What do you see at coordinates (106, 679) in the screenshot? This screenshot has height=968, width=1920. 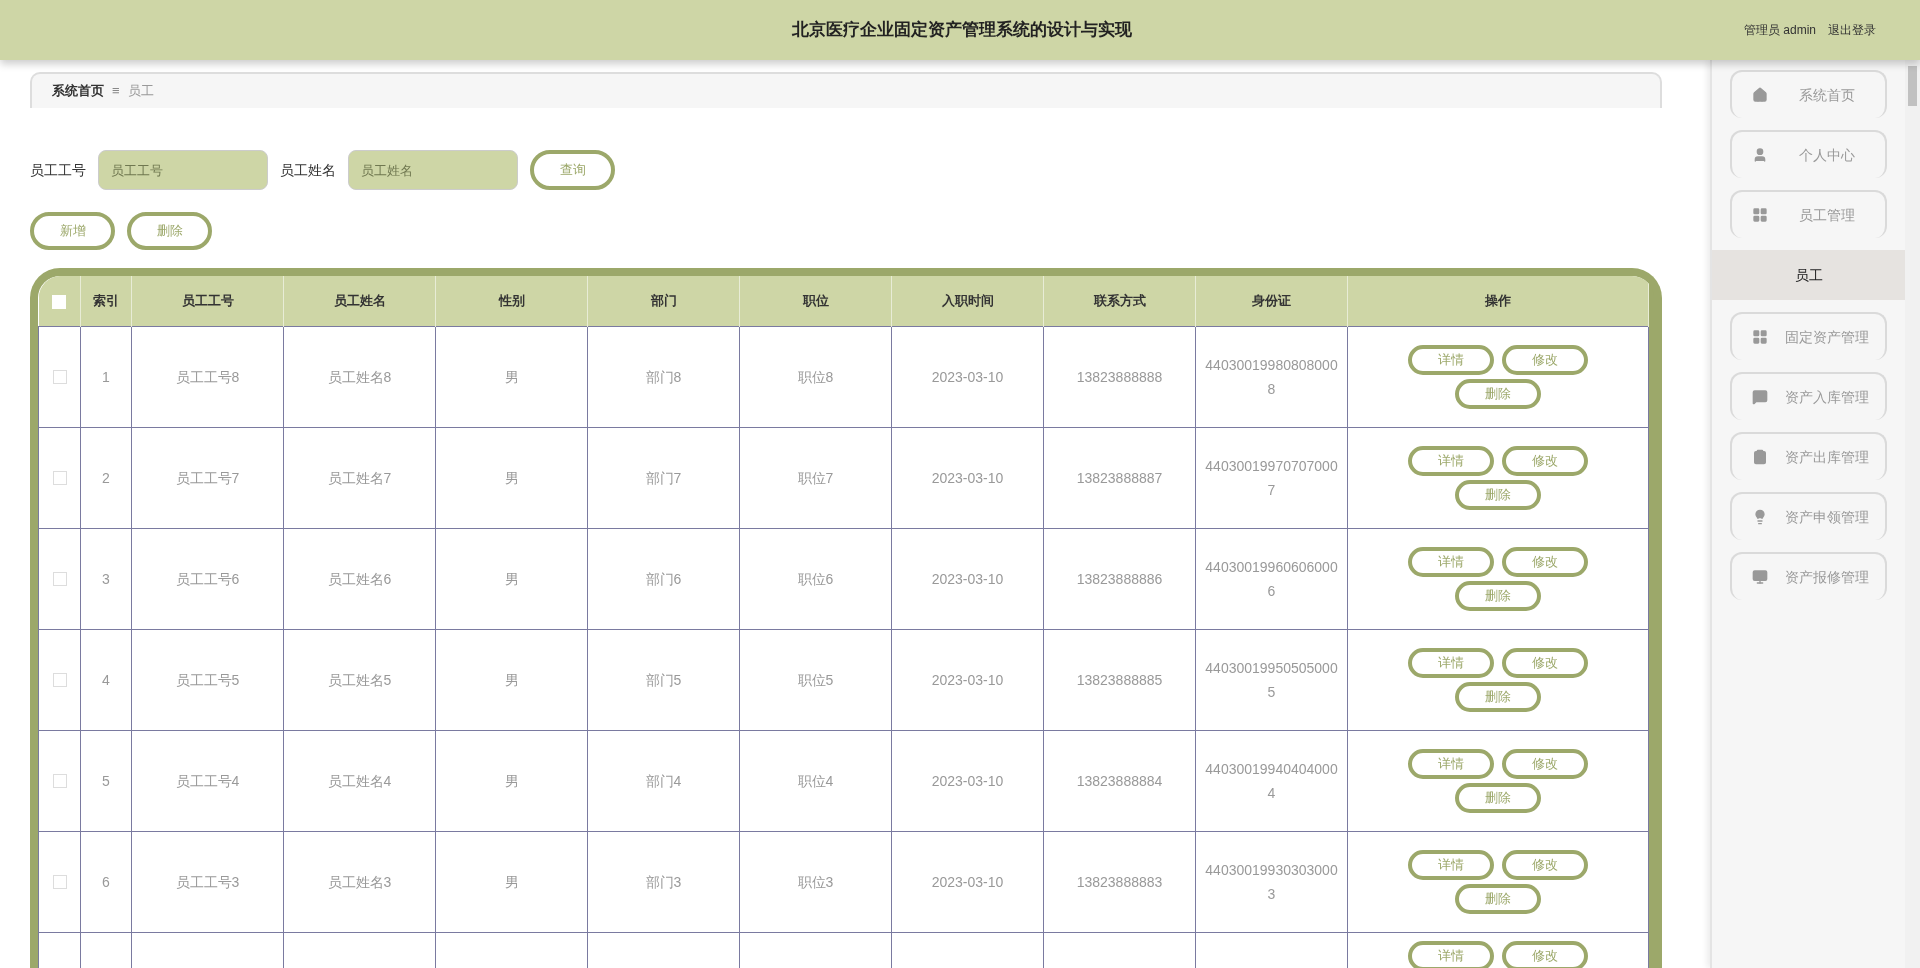 I see `table-cell: 4` at bounding box center [106, 679].